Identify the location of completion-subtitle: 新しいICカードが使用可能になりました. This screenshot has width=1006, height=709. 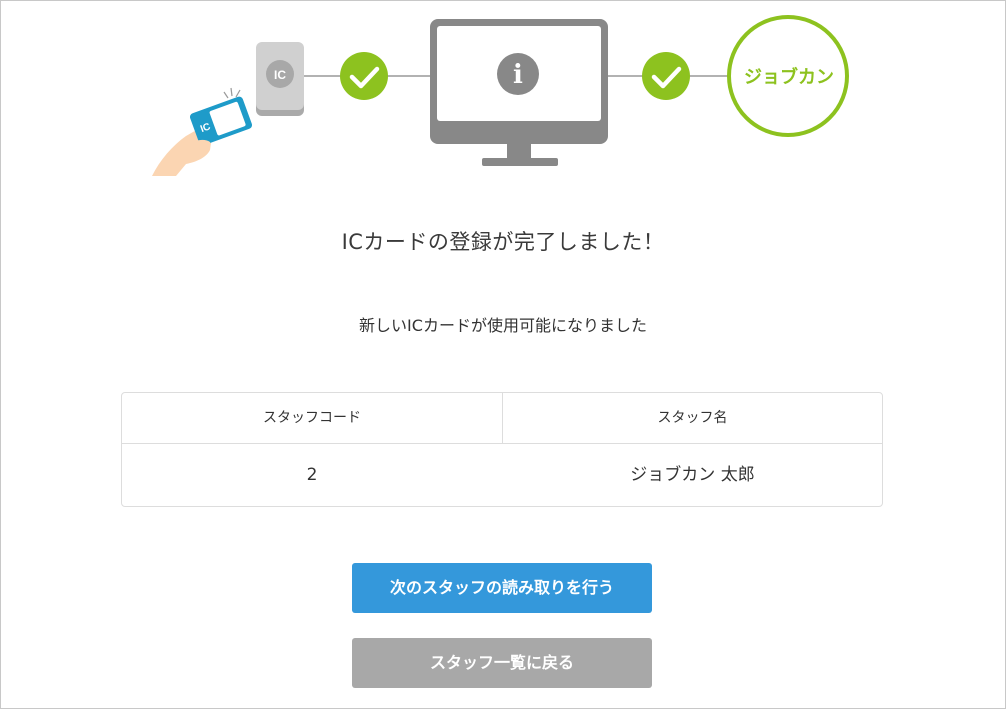
(503, 325).